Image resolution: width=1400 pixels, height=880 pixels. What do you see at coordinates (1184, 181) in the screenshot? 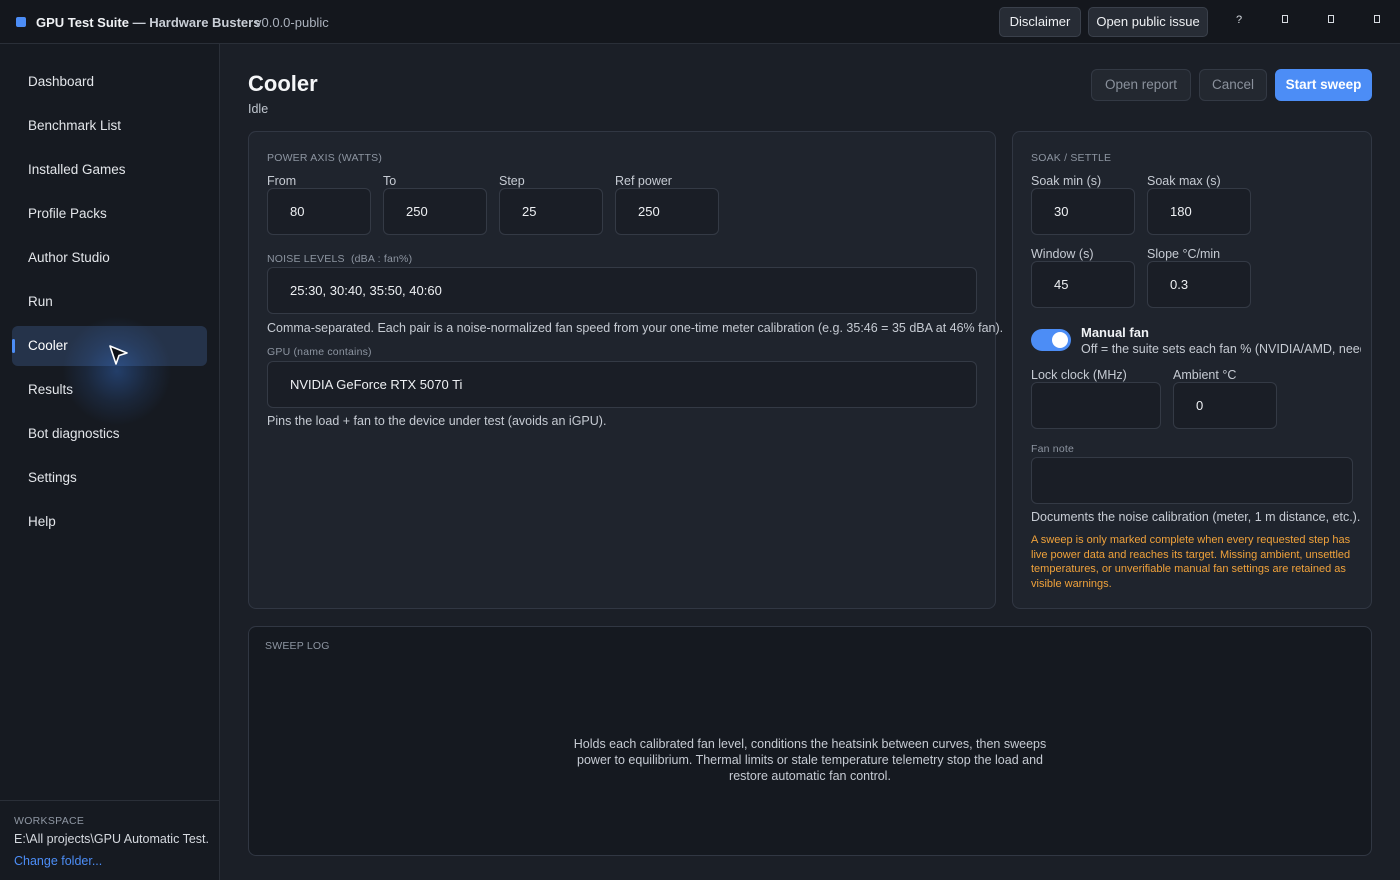
I see `soak-max-label: Soak max (s)` at bounding box center [1184, 181].